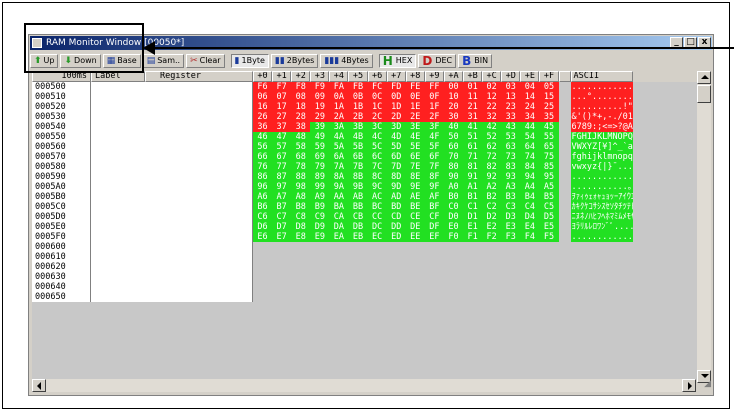 The width and height of the screenshot is (734, 412). What do you see at coordinates (492, 87) in the screenshot?
I see `byte-cell: 02` at bounding box center [492, 87].